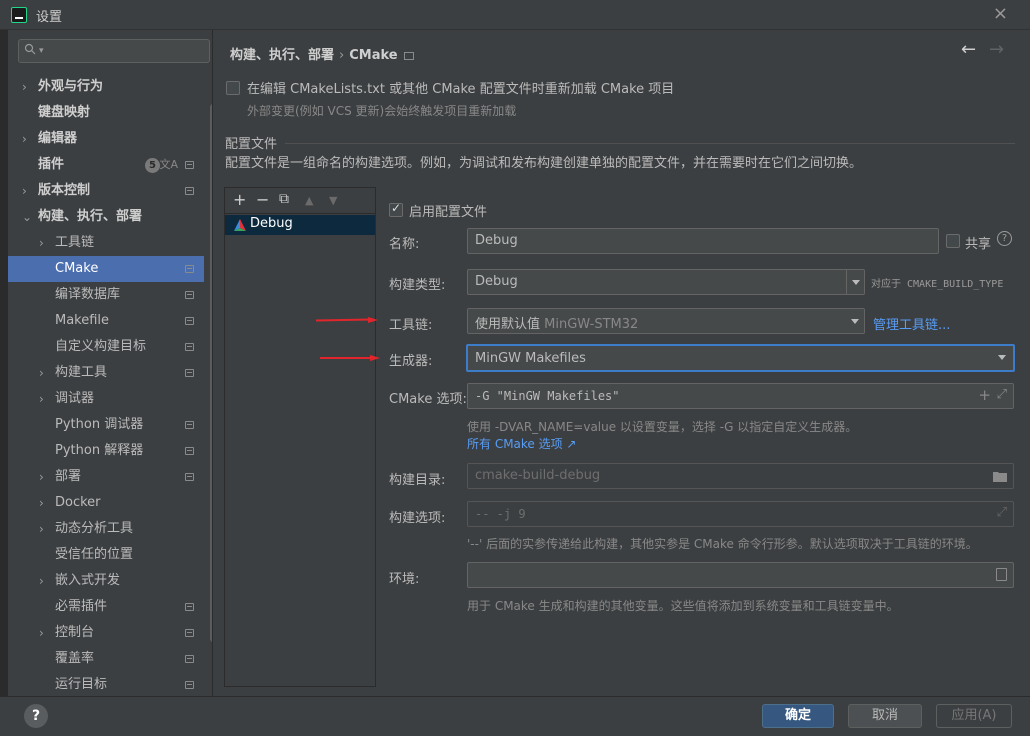 The height and width of the screenshot is (736, 1030). Describe the element at coordinates (106, 477) in the screenshot. I see `sidebar-item: › 部署` at that location.